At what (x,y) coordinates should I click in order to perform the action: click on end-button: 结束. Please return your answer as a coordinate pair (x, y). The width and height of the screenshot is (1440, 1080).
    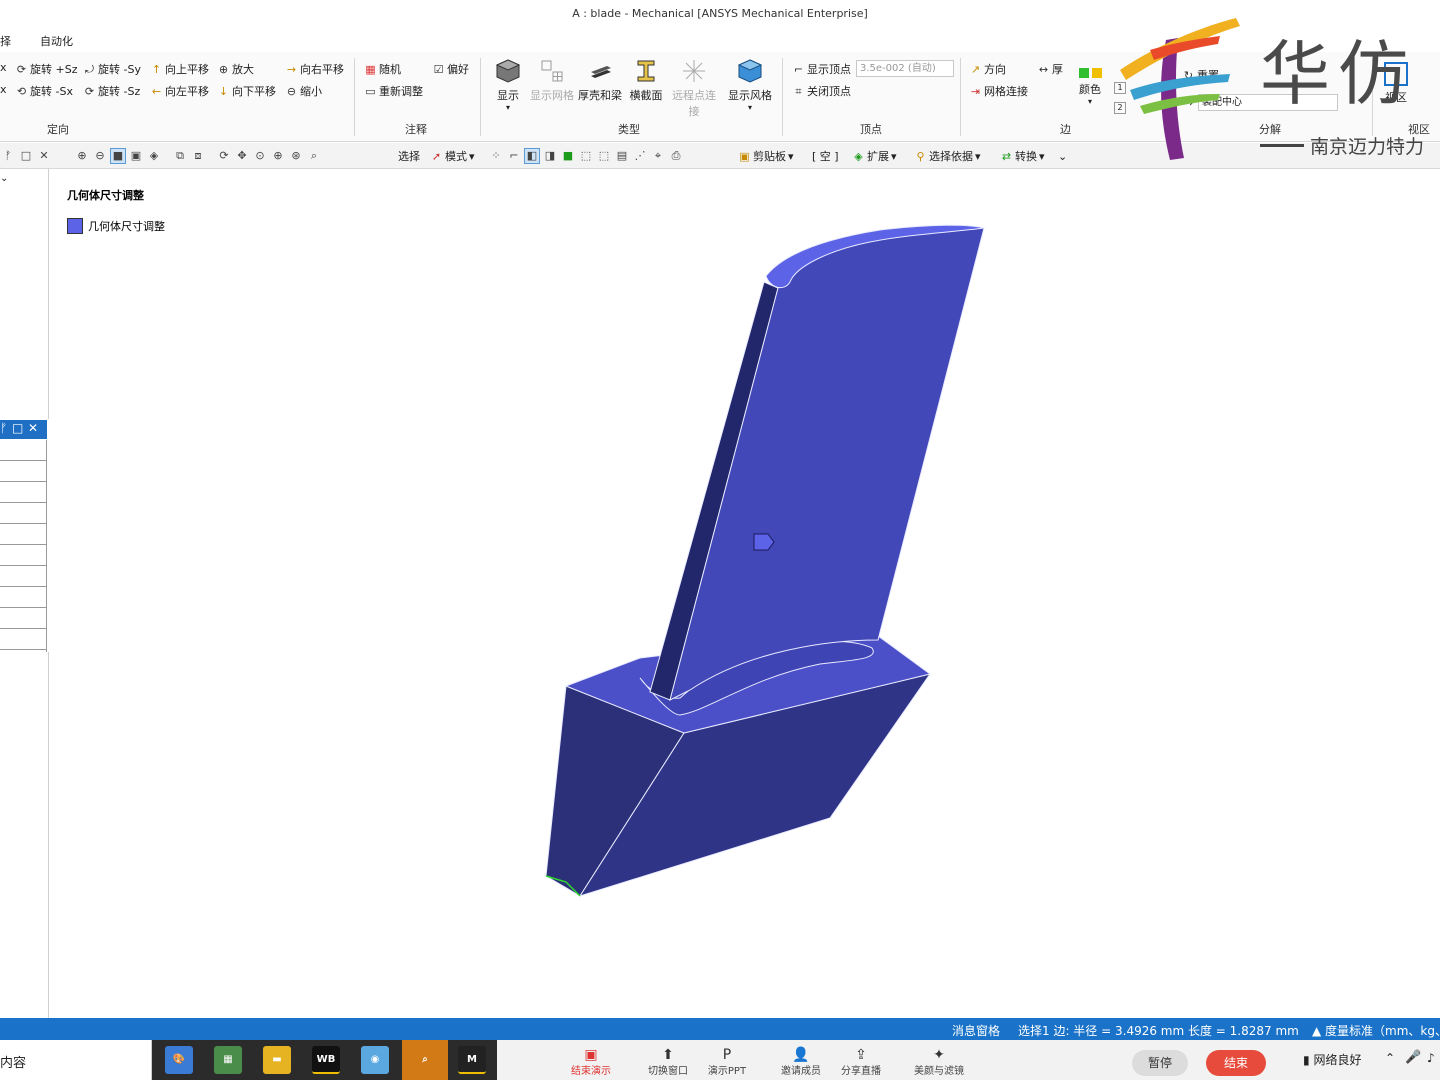
    Looking at the image, I should click on (1236, 1063).